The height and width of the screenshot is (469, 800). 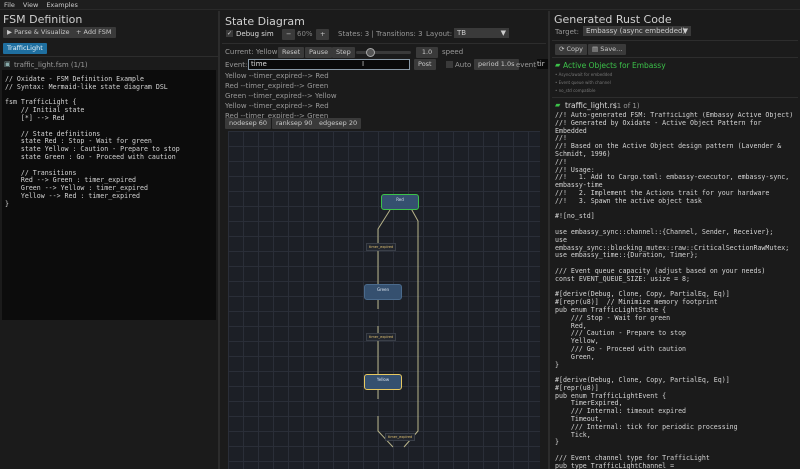 I want to click on event-input-value: time, so click(x=259, y=64).